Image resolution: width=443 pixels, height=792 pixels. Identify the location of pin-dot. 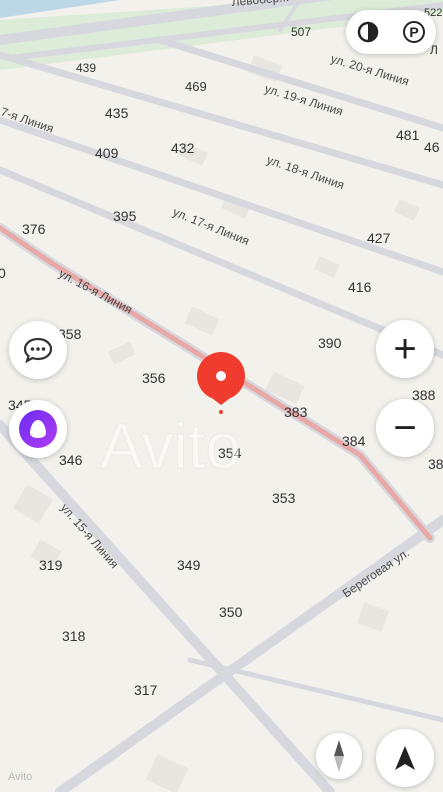
(221, 376).